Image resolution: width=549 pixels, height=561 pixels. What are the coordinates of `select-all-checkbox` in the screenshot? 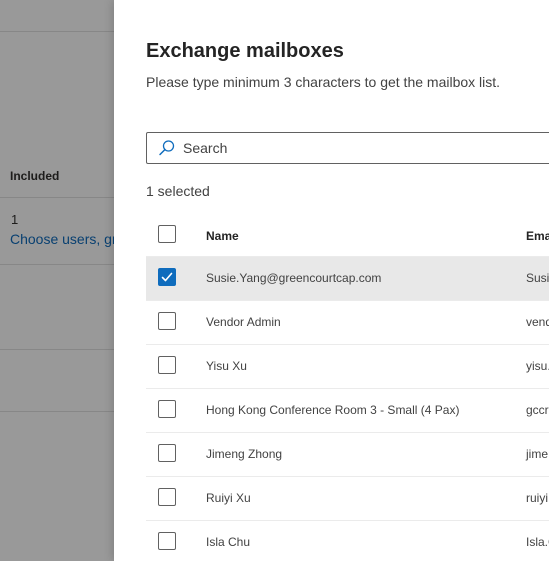 It's located at (167, 234).